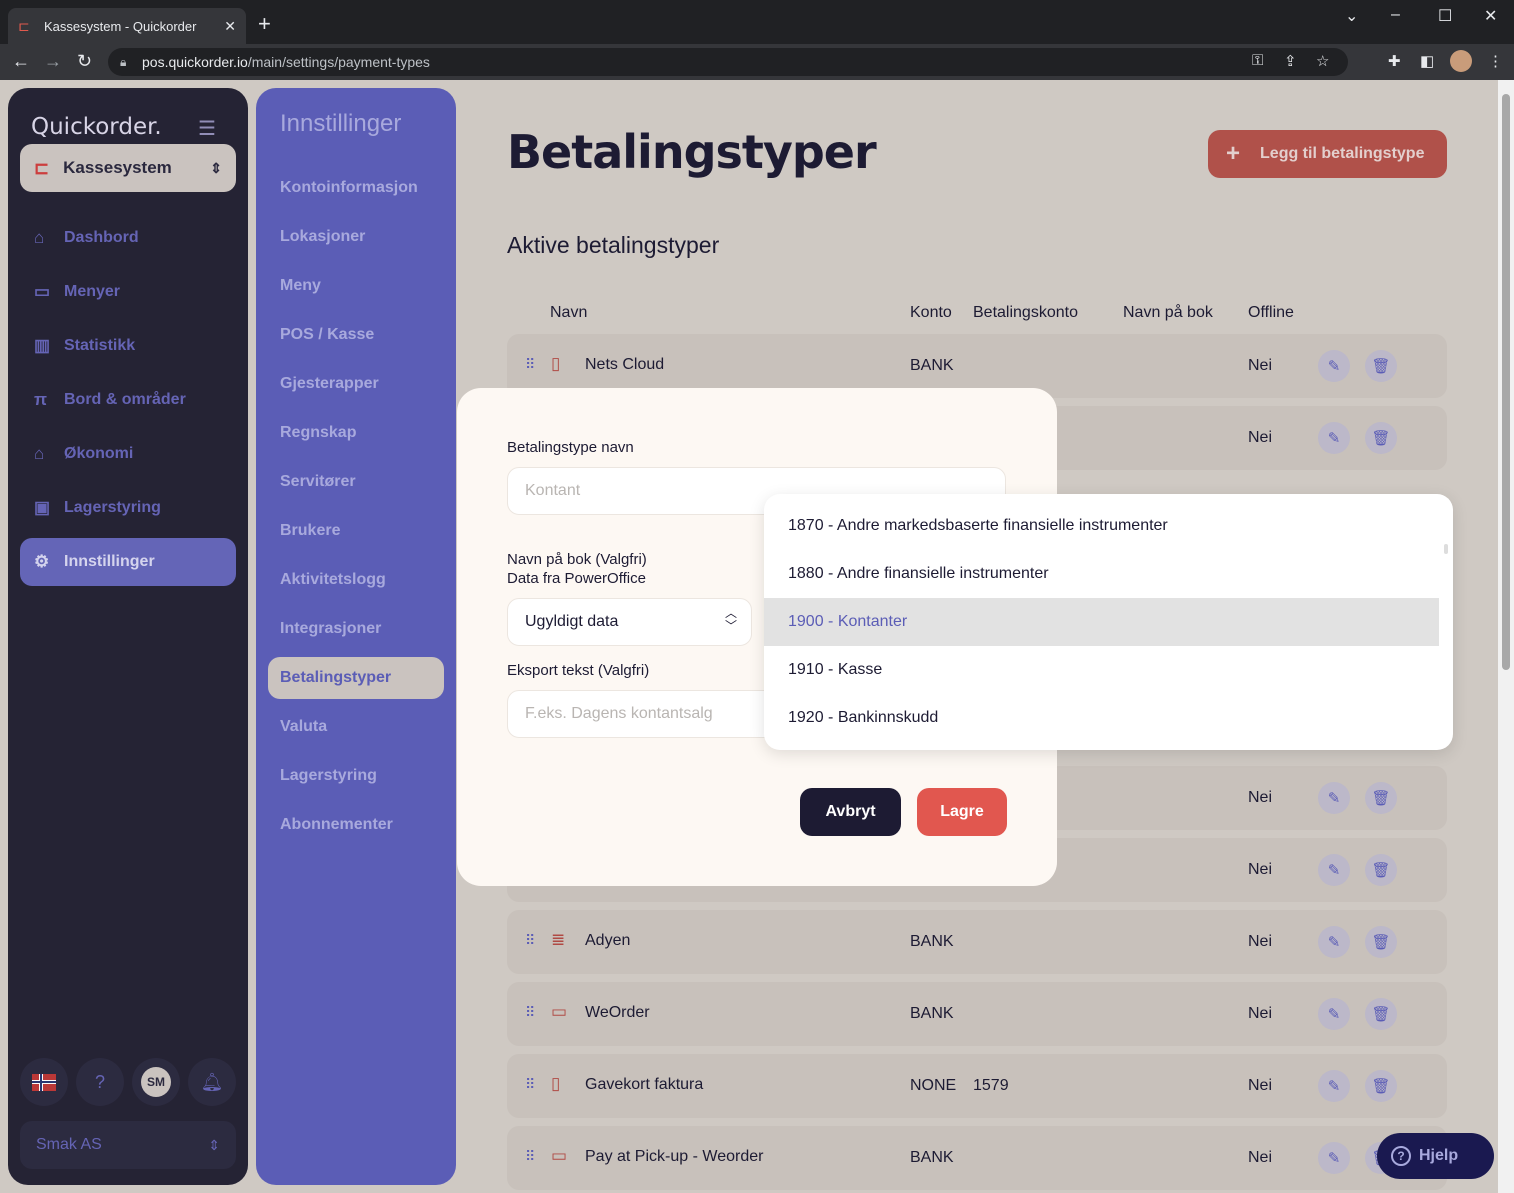 The image size is (1514, 1193). I want to click on home-icon: ⌂, so click(39, 237).